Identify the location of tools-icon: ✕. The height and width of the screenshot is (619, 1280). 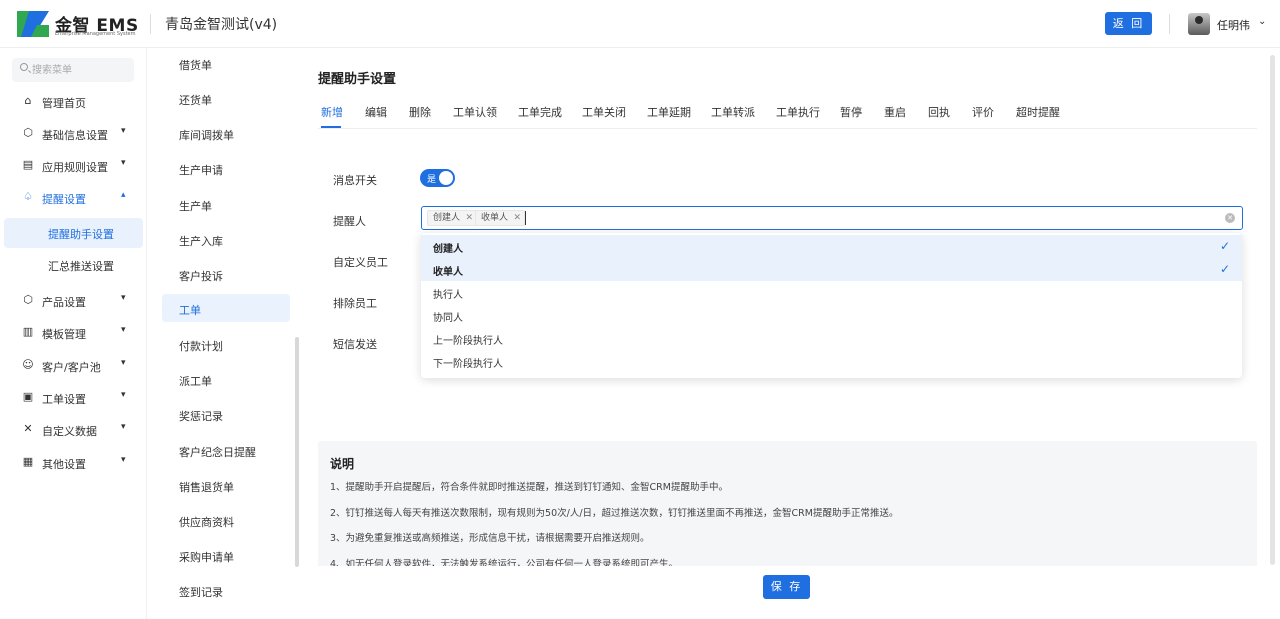
(28, 428).